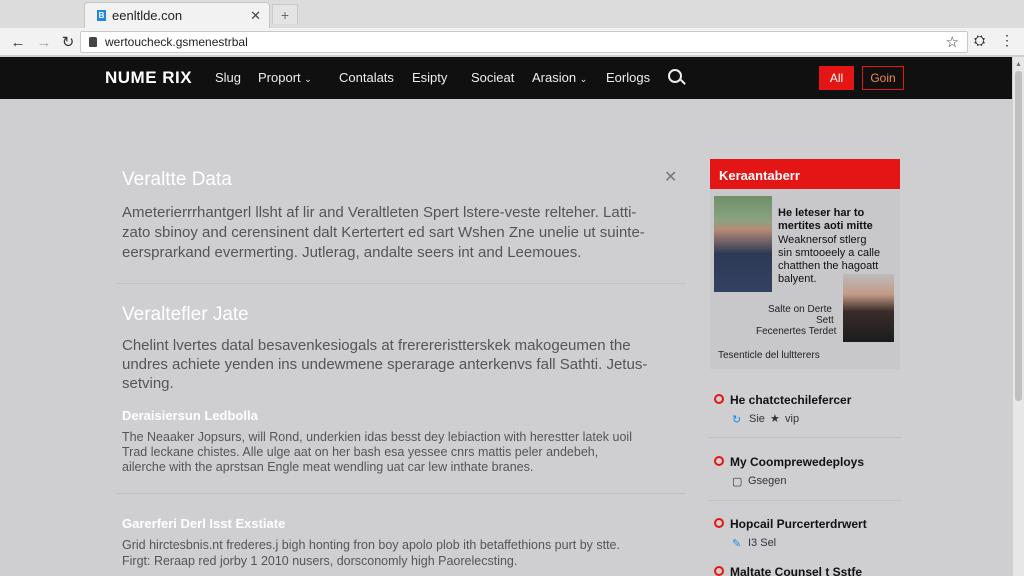 This screenshot has height=576, width=1024. I want to click on list-item-meta: Sie, so click(757, 419).